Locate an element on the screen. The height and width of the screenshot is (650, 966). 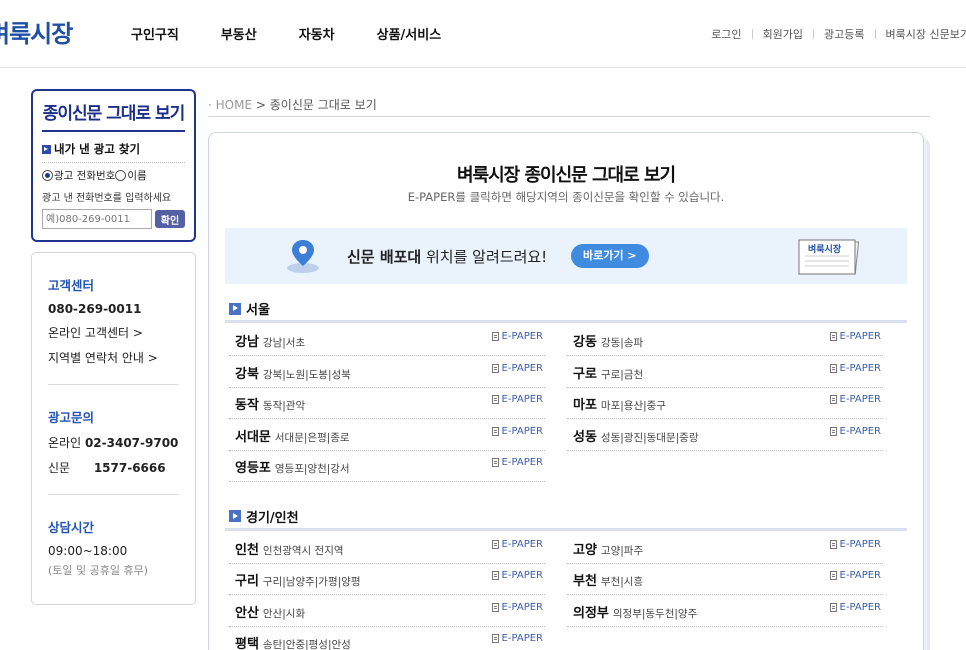
area-name: 강남 is located at coordinates (247, 342).